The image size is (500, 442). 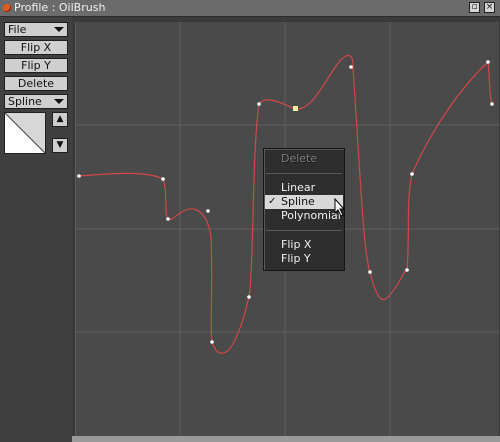 What do you see at coordinates (25, 101) in the screenshot?
I see `mode-dropdown-label: Spline` at bounding box center [25, 101].